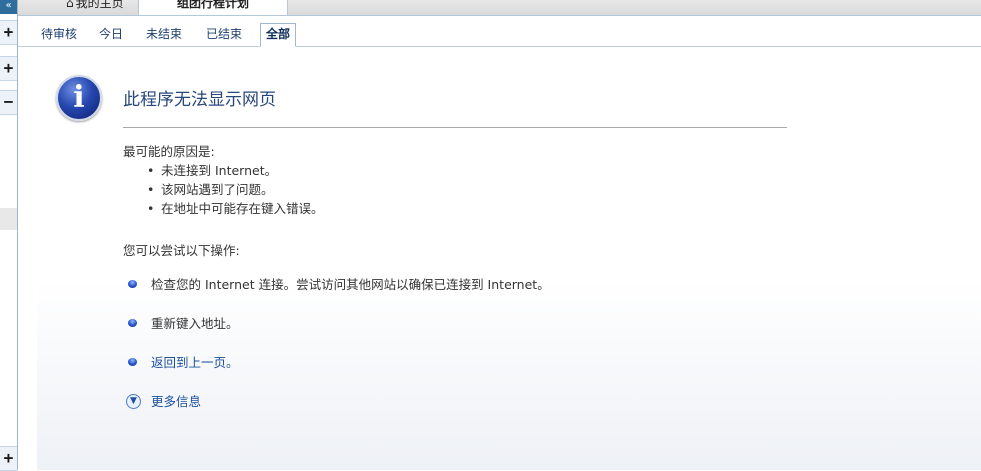 Image resolution: width=981 pixels, height=471 pixels. Describe the element at coordinates (164, 34) in the screenshot. I see `tab-unfinished: 未结束` at that location.